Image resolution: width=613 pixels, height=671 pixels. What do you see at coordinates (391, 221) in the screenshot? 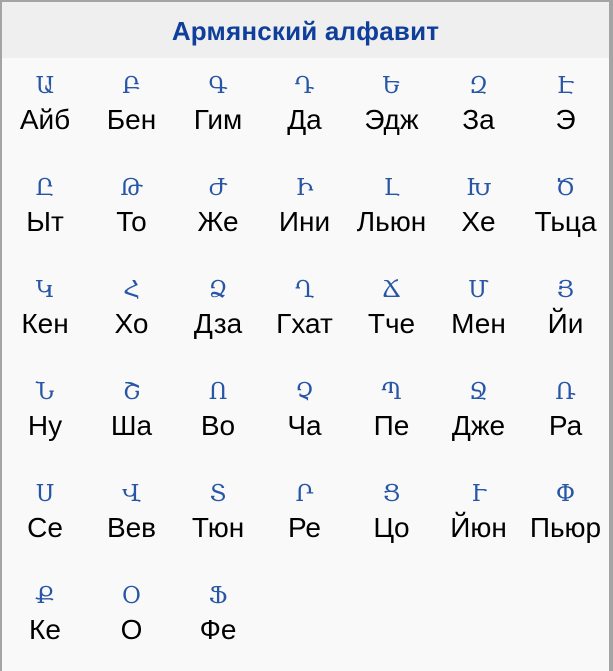
I see `letter-name: Льюн` at bounding box center [391, 221].